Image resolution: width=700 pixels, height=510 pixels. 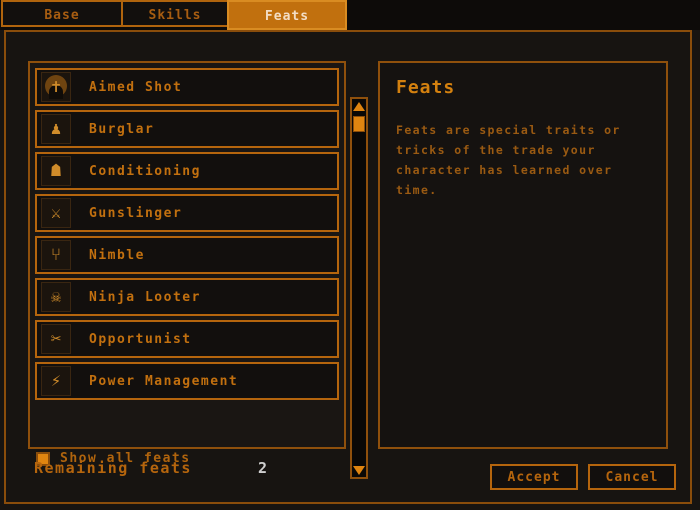 I want to click on accept-button: Accept, so click(x=534, y=477).